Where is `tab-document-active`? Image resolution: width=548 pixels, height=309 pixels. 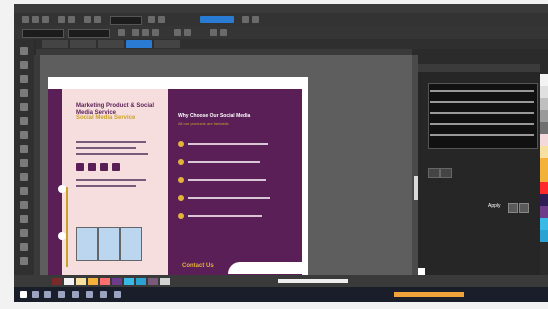
tab-document-active is located at coordinates (139, 44).